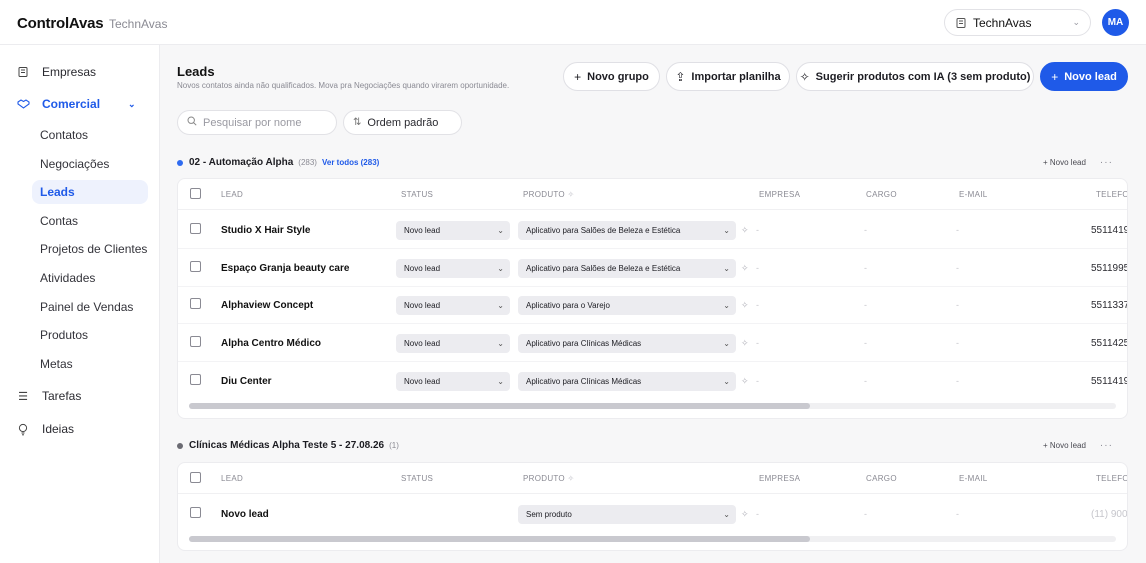 The height and width of the screenshot is (563, 1146). What do you see at coordinates (23, 104) in the screenshot?
I see `handshake-icon` at bounding box center [23, 104].